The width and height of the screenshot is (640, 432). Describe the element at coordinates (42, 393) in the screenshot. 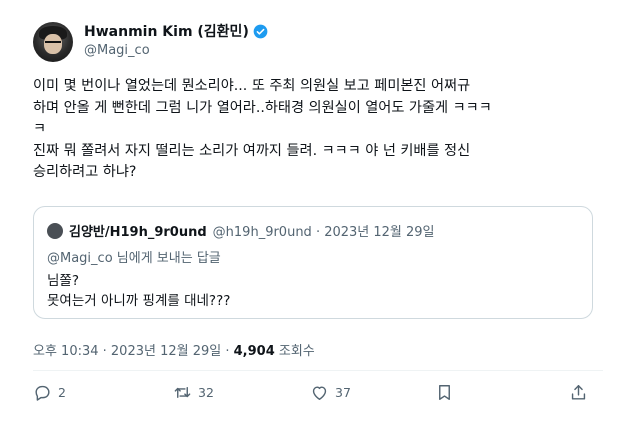

I see `reply-icon` at that location.